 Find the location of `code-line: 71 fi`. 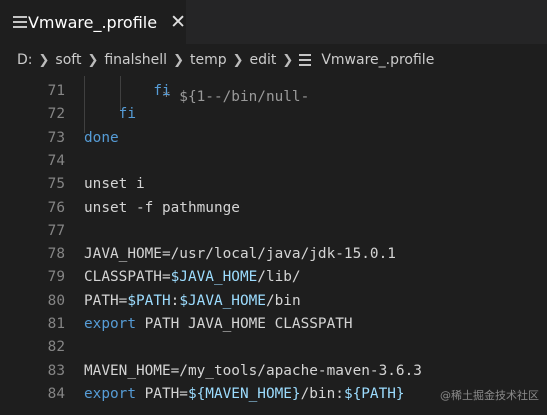

code-line: 71 fi is located at coordinates (273, 91).